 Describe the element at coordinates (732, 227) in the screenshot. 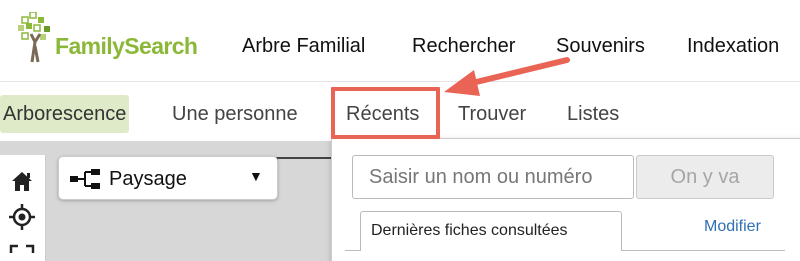

I see `modify-link: Modifier` at that location.